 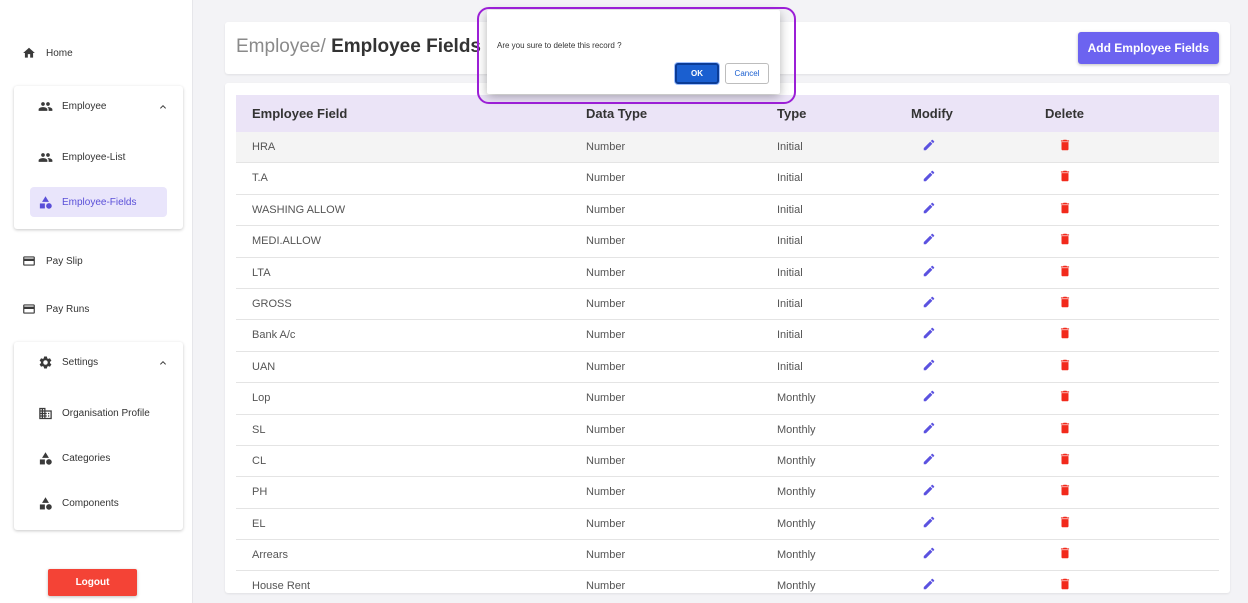 I want to click on table-row: HRA Number Initial, so click(x=727, y=148).